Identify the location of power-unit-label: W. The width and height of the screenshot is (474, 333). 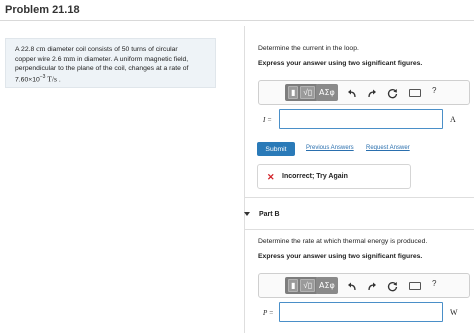
(454, 312).